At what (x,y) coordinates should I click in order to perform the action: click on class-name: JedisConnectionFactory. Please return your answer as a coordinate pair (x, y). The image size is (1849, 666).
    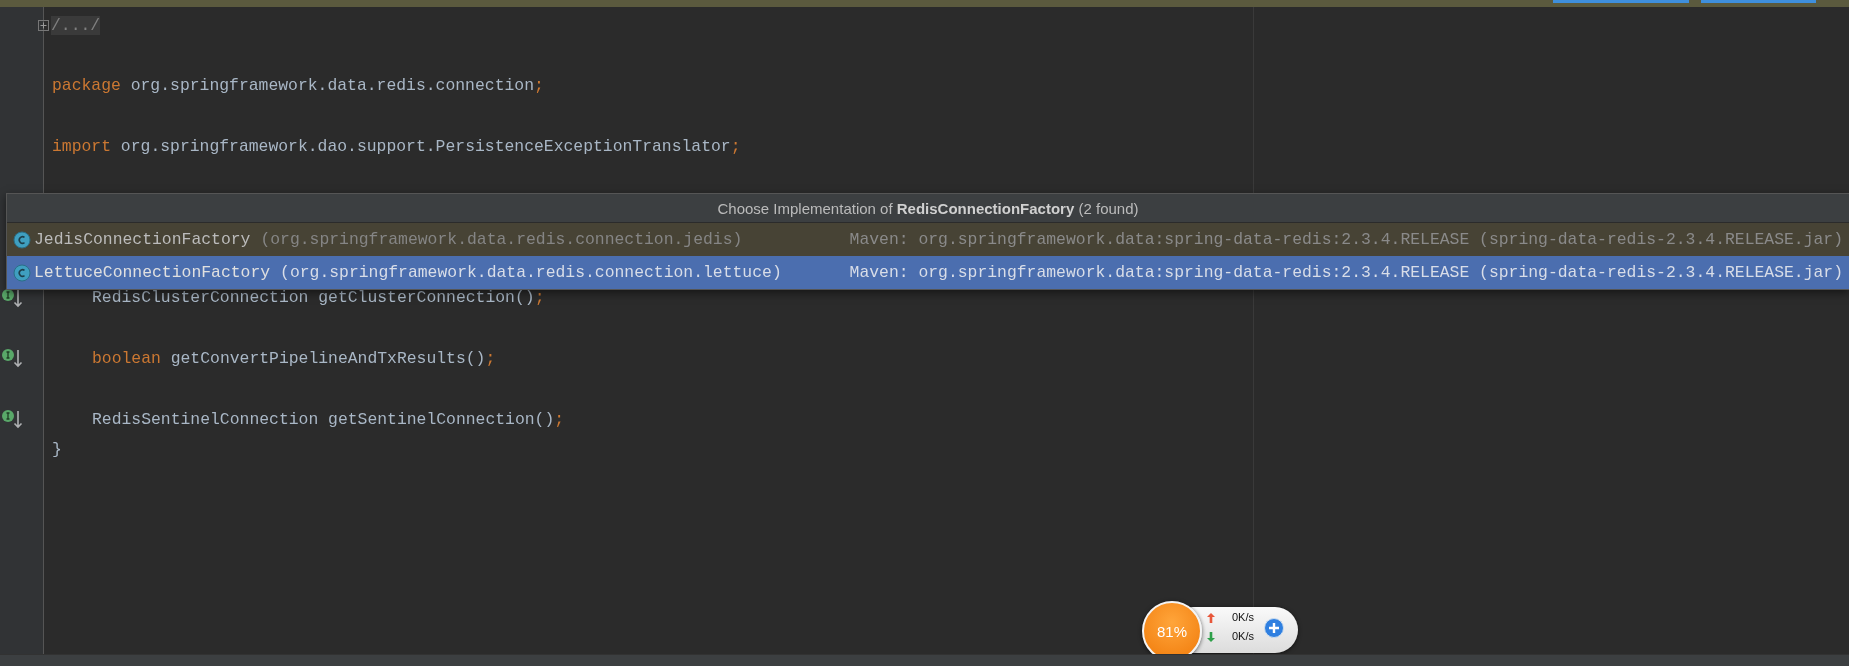
    Looking at the image, I should click on (142, 239).